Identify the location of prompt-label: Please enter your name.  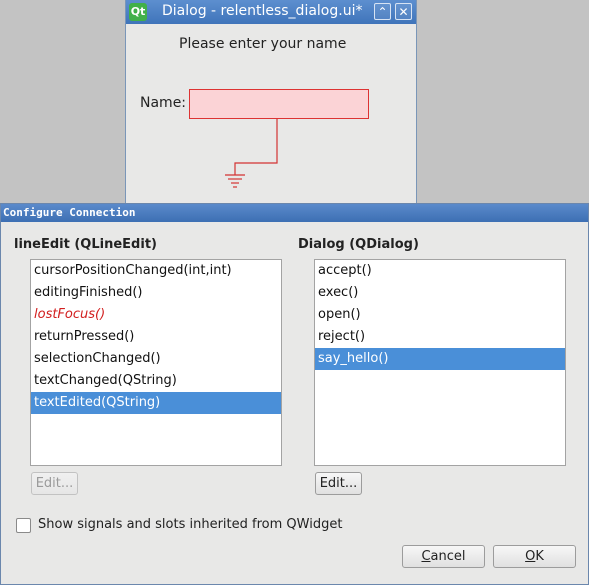
(263, 44).